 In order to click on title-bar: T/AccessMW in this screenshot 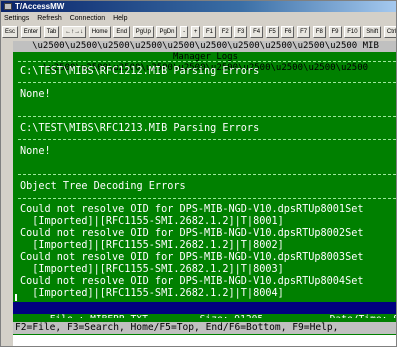, I will do `click(198, 6)`.